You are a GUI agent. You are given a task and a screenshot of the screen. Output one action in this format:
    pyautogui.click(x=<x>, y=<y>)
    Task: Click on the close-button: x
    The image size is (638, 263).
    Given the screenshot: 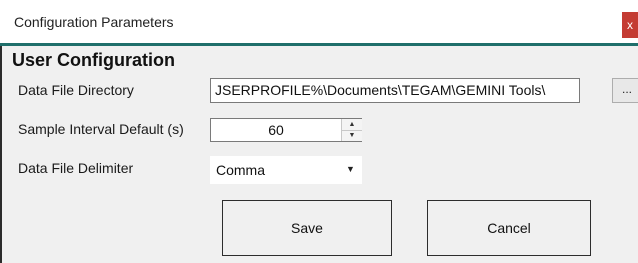 What is the action you would take?
    pyautogui.click(x=630, y=25)
    